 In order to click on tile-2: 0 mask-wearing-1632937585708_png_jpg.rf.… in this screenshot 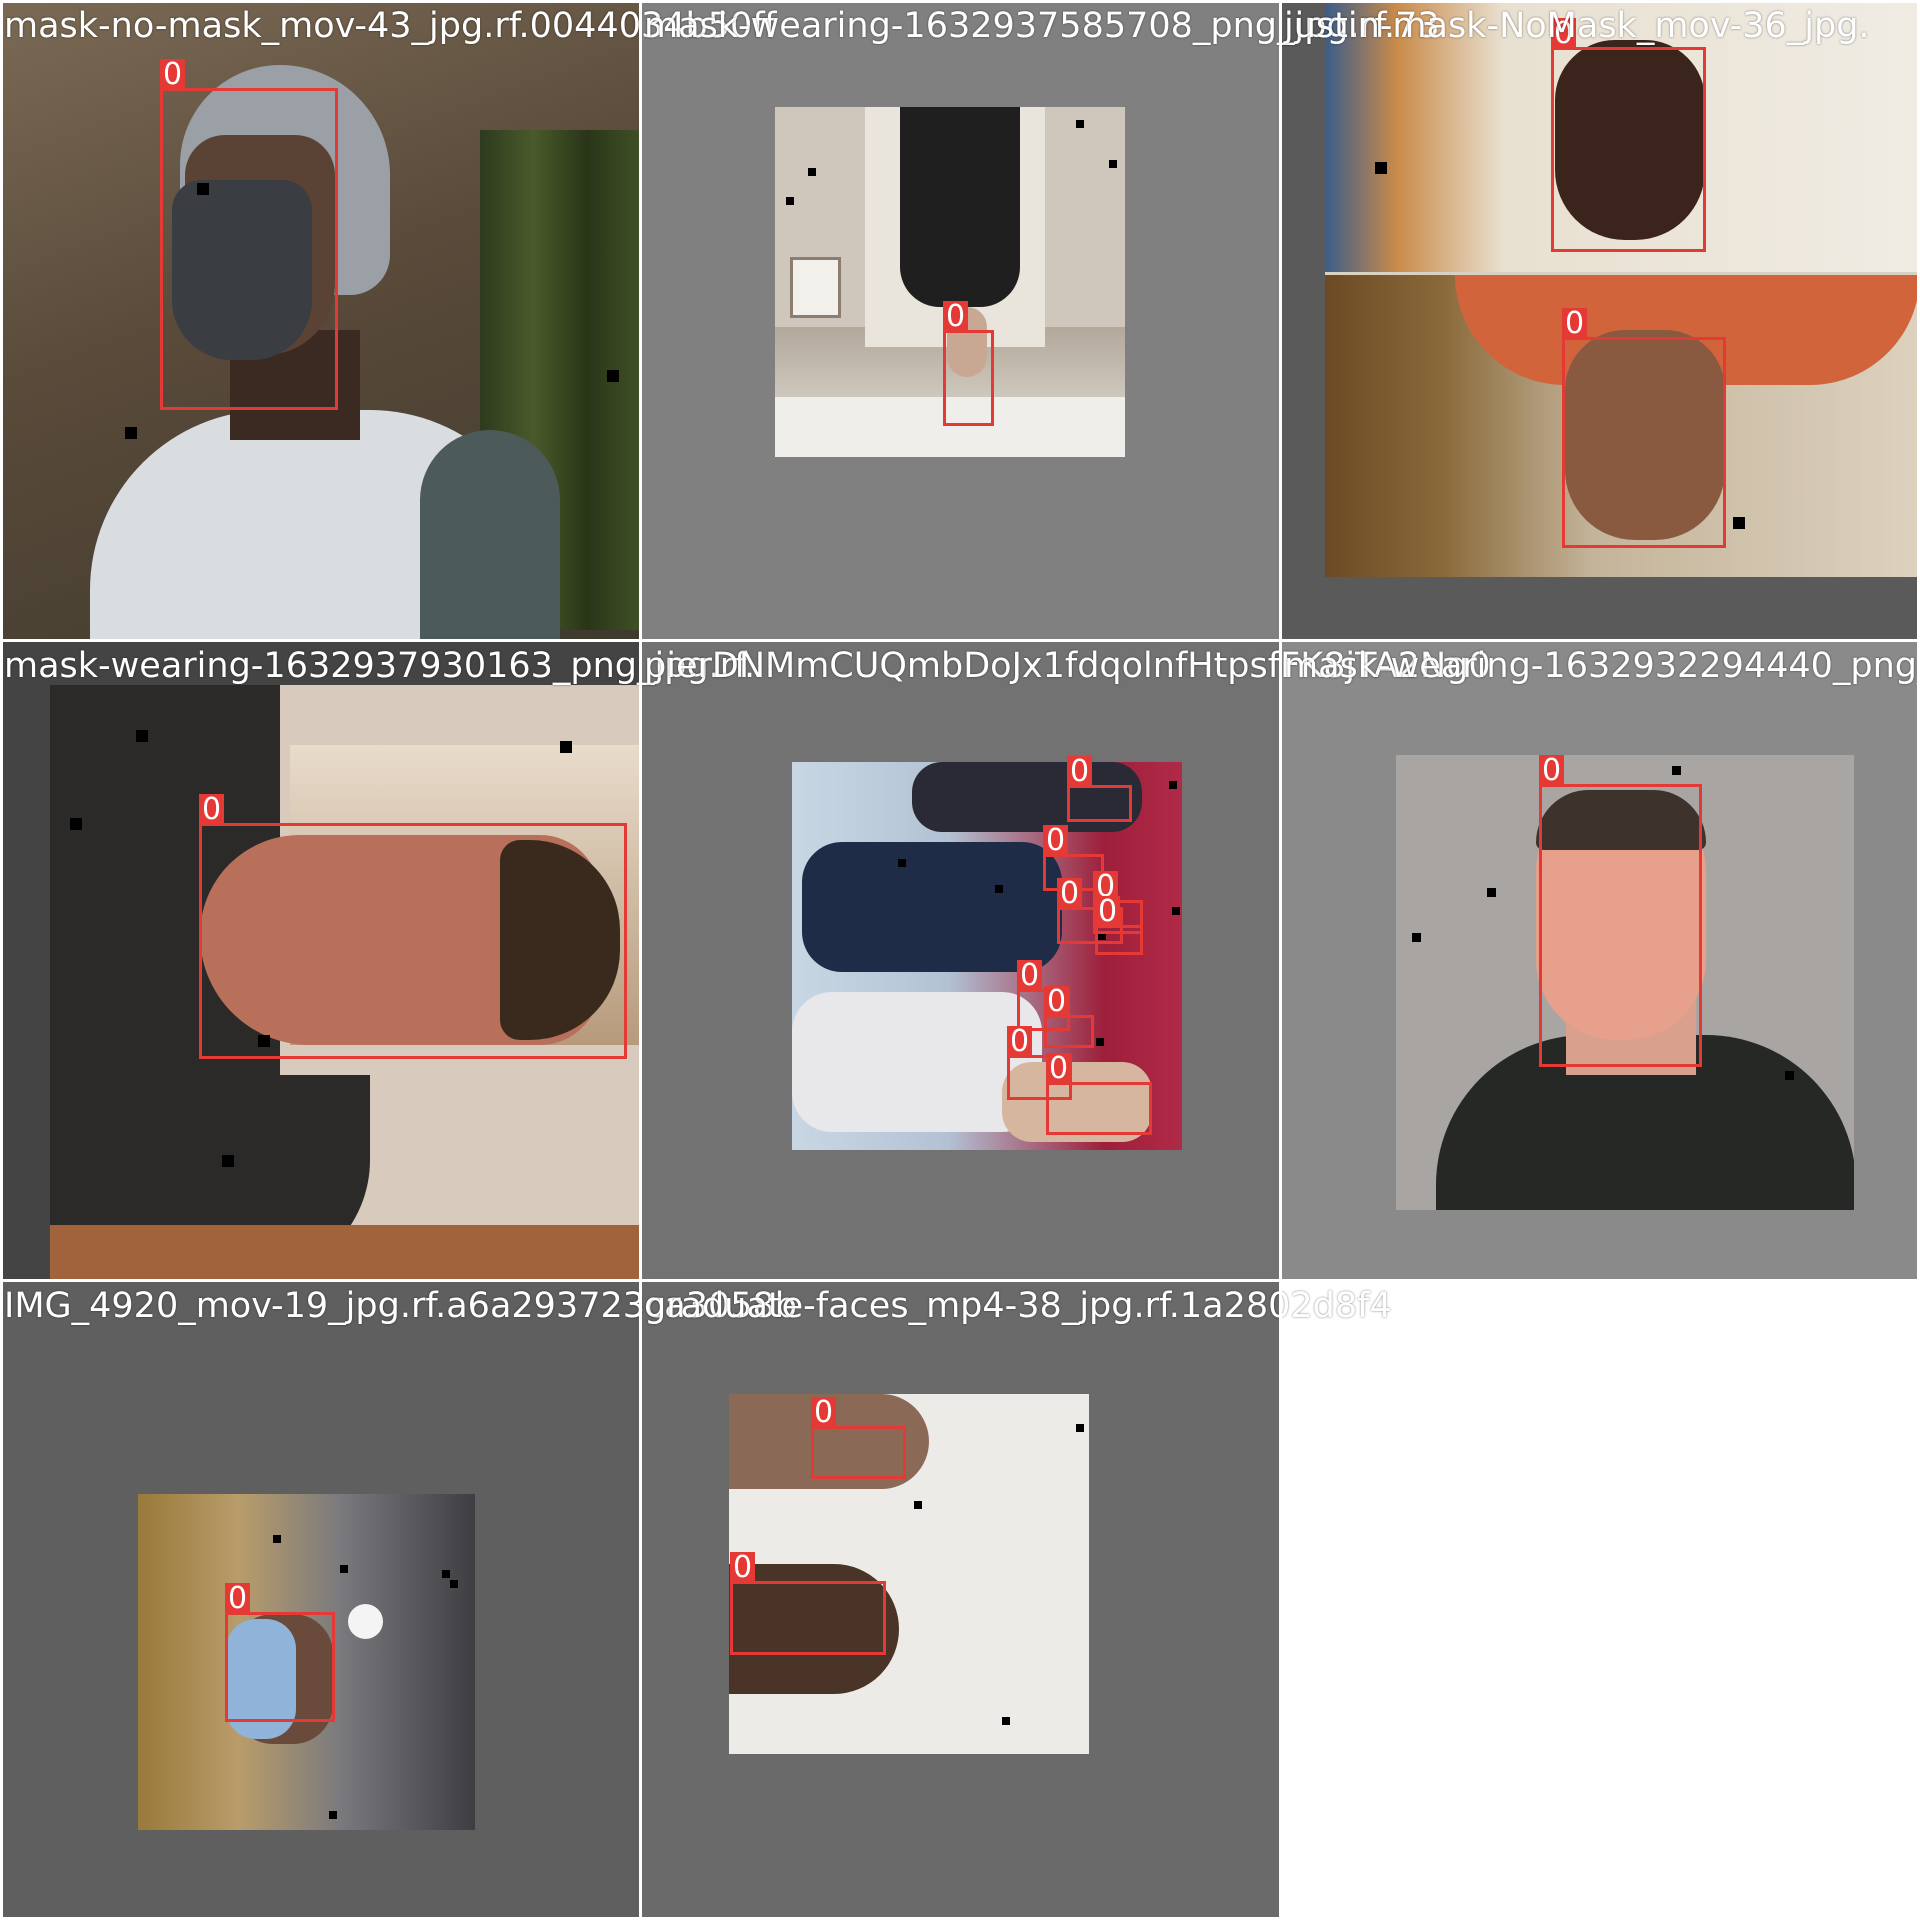, I will do `click(1040, 320)`.